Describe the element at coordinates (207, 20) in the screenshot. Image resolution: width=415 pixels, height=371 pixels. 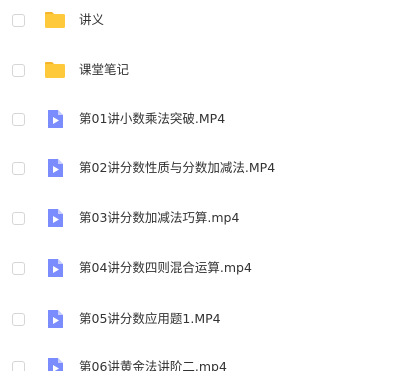
I see `list-item: 讲义` at that location.